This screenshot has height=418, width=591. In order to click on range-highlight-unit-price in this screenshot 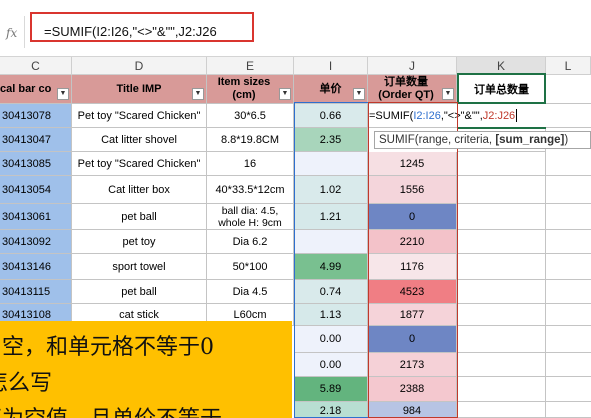, I will do `click(331, 260)`.